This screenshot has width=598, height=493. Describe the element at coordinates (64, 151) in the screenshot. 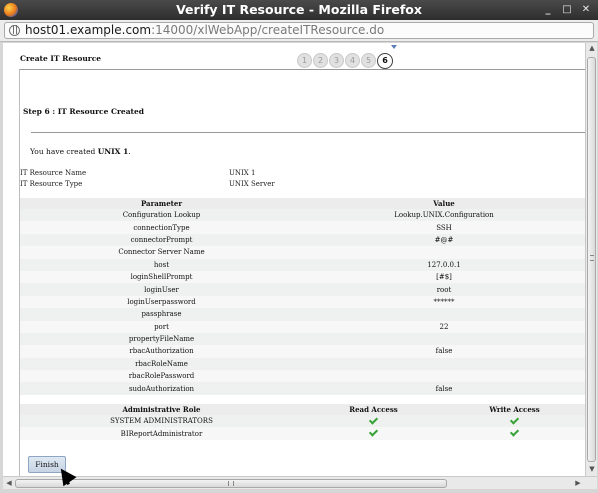

I see `created-message-prefix: You have created` at that location.